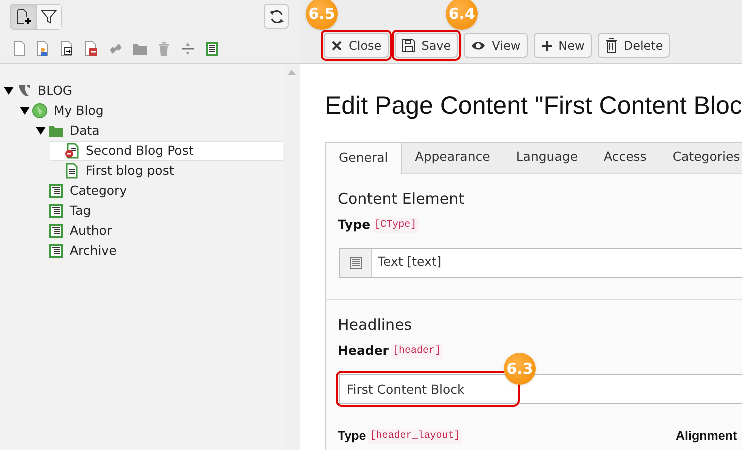  I want to click on tree-label: Data, so click(85, 131).